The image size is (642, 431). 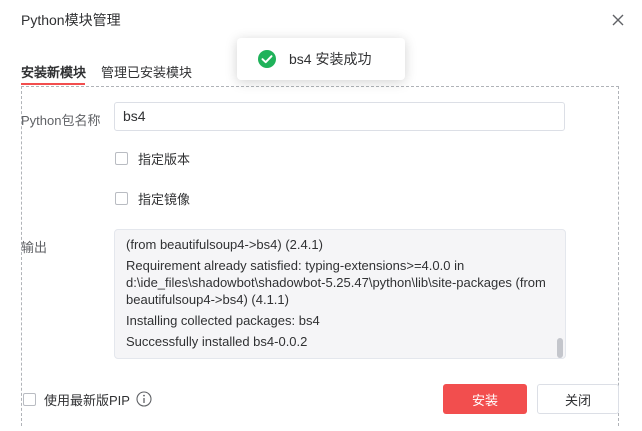 What do you see at coordinates (578, 399) in the screenshot?
I see `close-button: 关闭` at bounding box center [578, 399].